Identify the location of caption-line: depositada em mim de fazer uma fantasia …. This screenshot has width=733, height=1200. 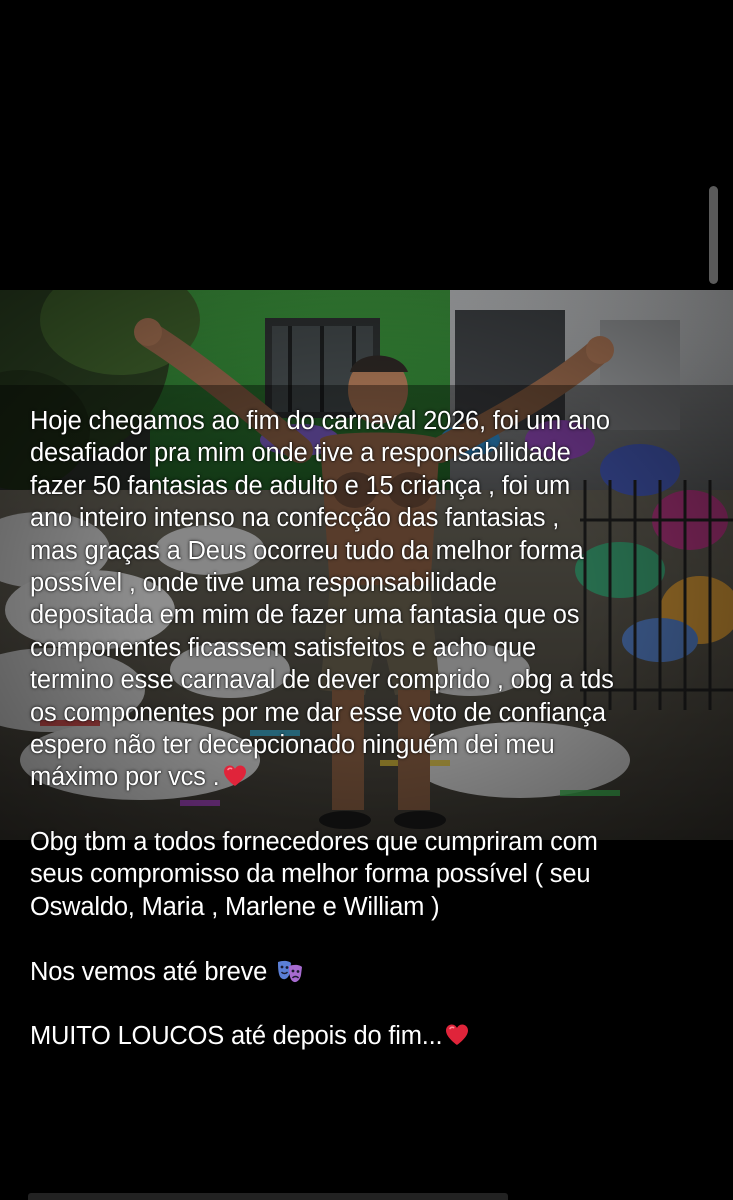
(305, 615).